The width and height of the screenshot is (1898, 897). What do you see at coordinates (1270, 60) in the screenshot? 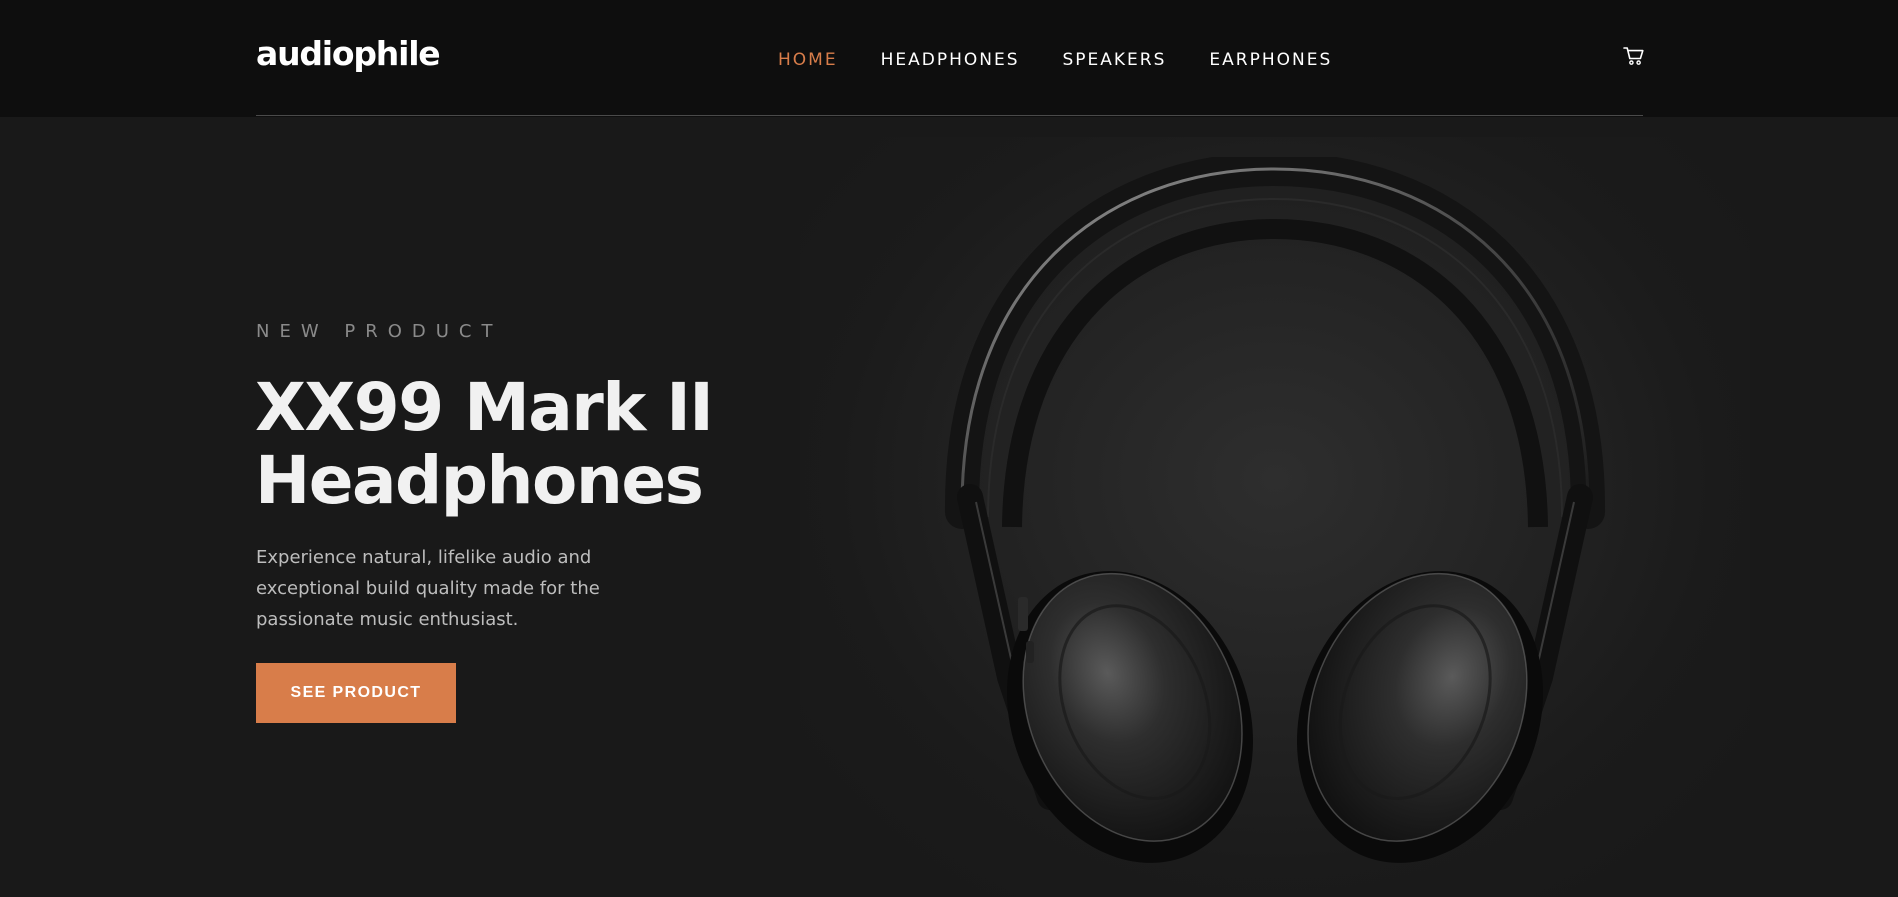
I see `nav-link-earphones: EARPHONES` at bounding box center [1270, 60].